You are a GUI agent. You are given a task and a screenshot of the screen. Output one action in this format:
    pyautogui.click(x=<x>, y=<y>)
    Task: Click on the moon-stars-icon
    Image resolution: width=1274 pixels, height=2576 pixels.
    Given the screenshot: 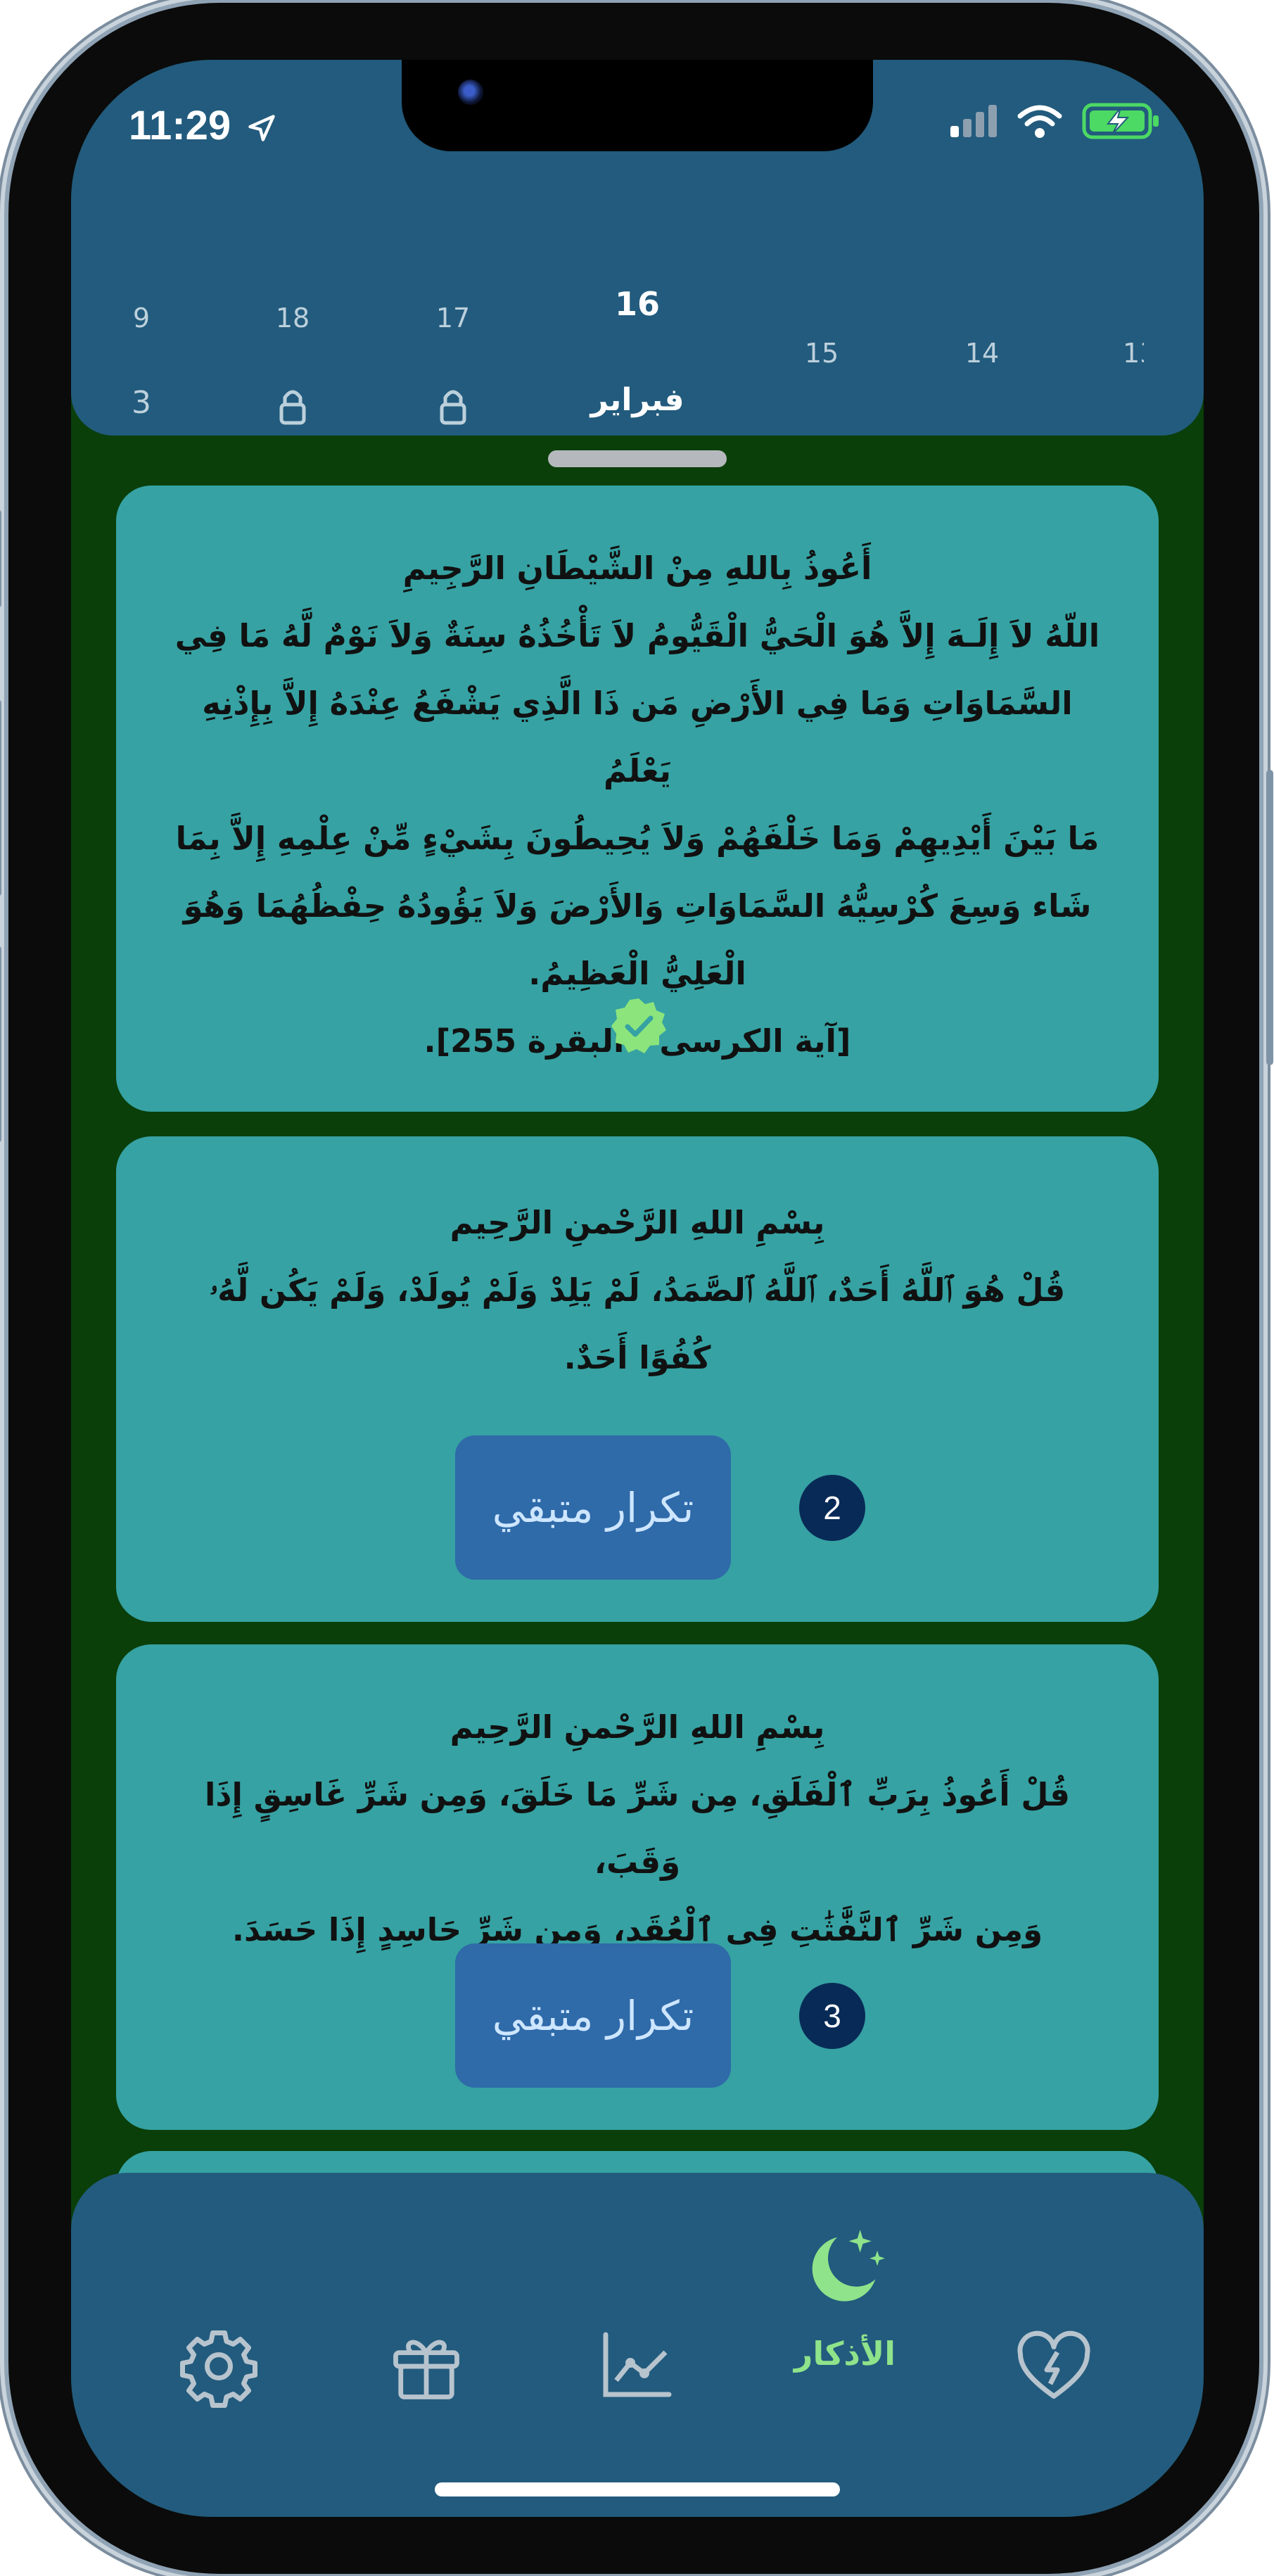 What is the action you would take?
    pyautogui.click(x=848, y=2265)
    